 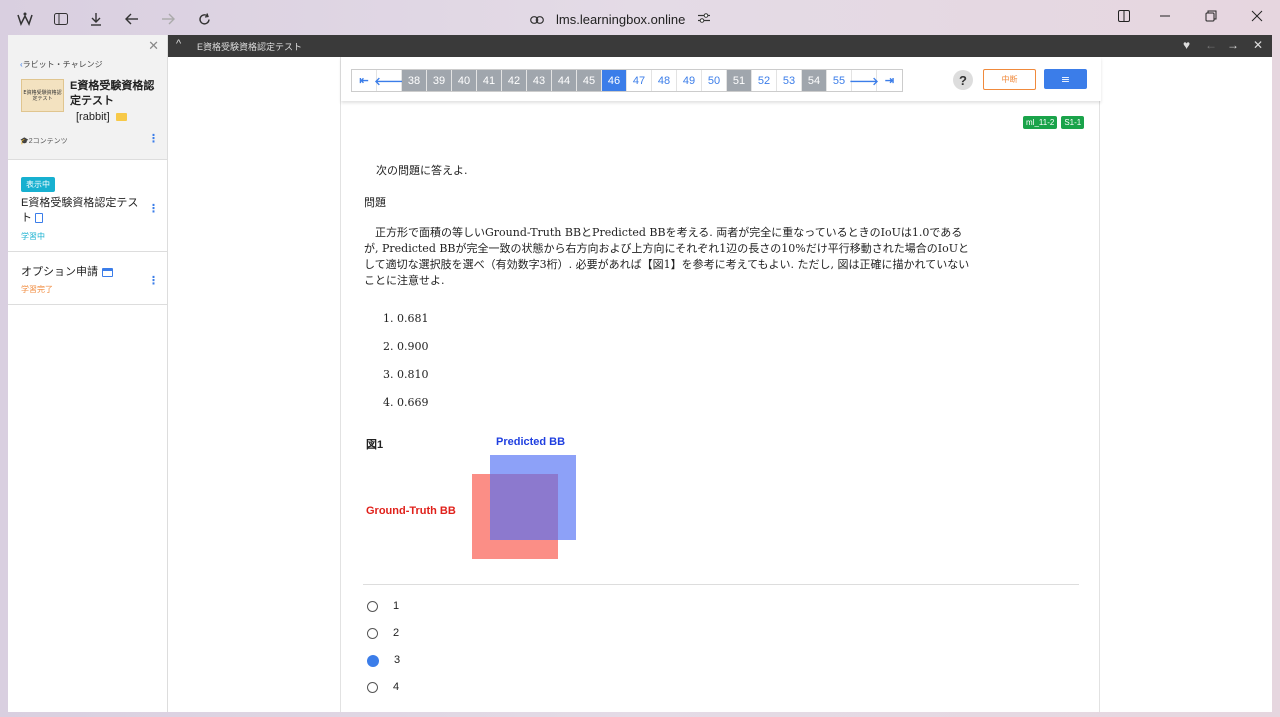 I want to click on predicted-bb-label: Predicted BB, so click(x=531, y=442).